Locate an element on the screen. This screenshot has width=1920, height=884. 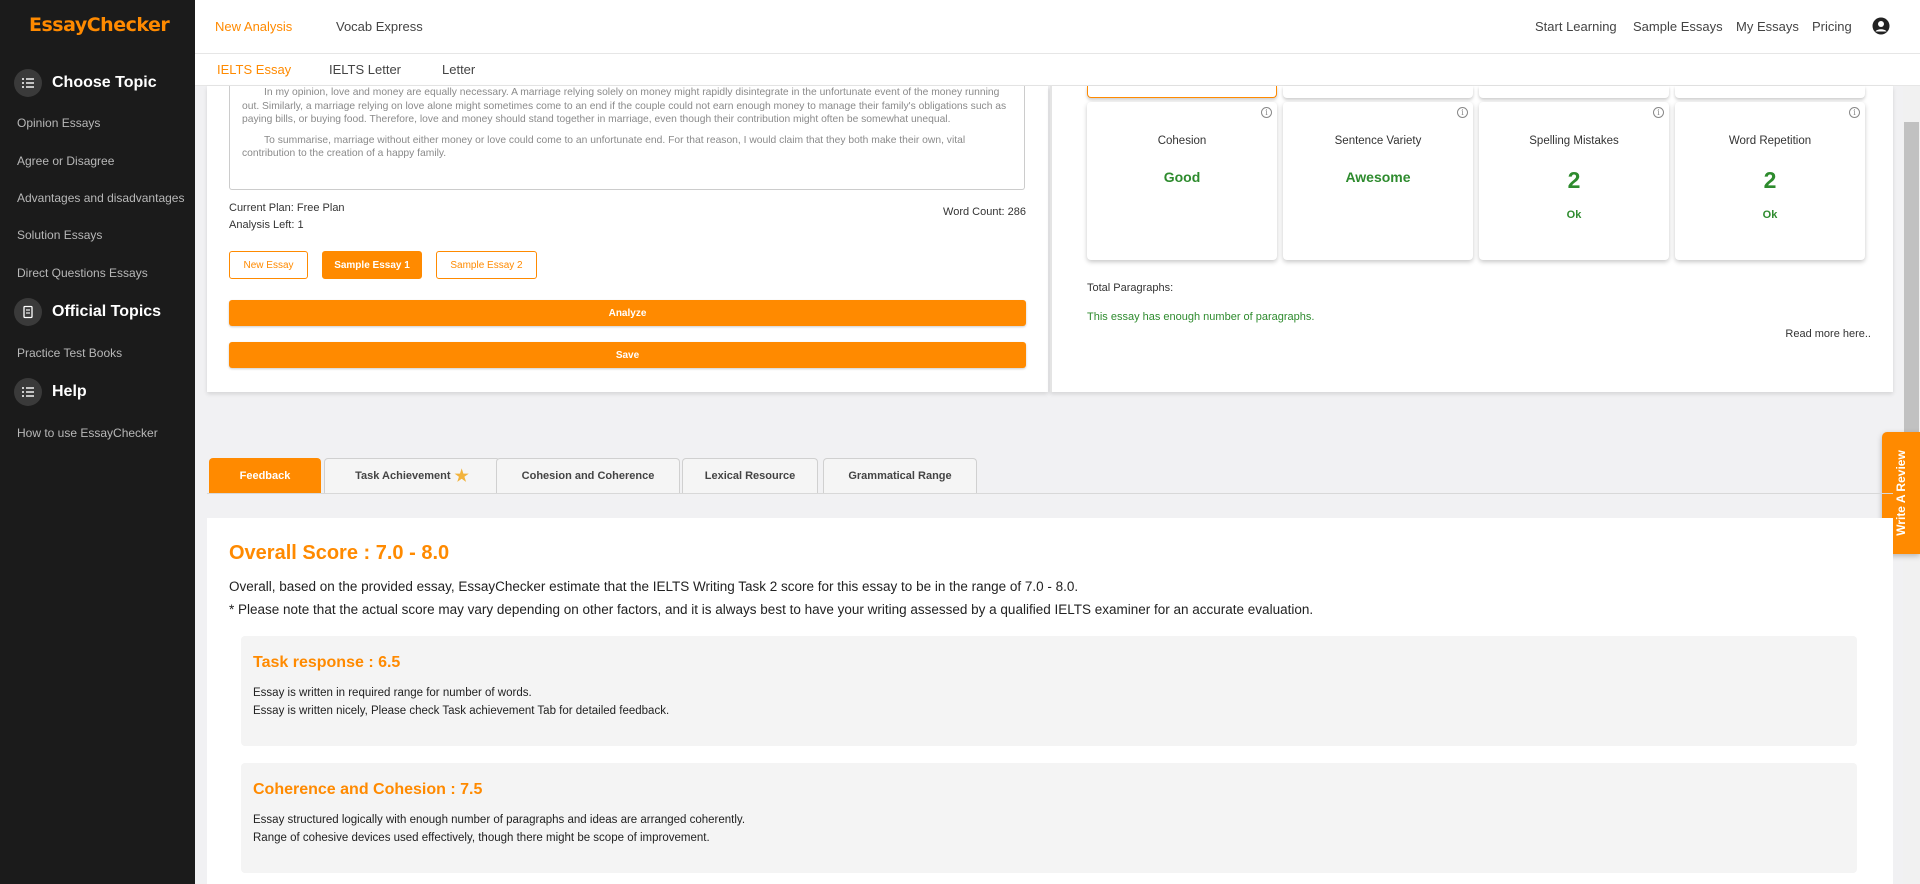
section-title: Coherence and Cohesion : 7.5 is located at coordinates (368, 789).